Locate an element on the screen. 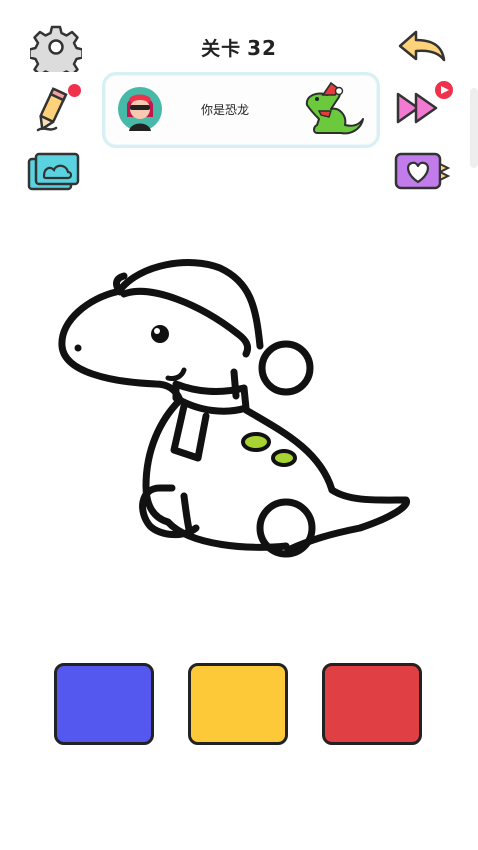 This screenshot has height=850, width=478. hint-notification-badge is located at coordinates (74, 90).